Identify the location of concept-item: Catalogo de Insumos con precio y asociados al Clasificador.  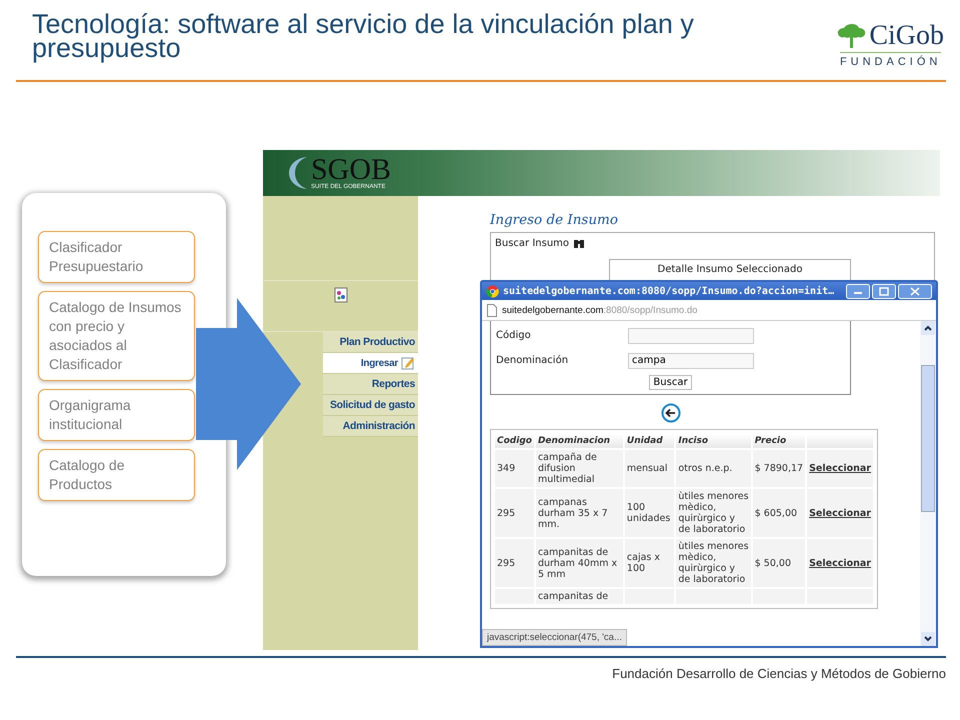
(116, 336).